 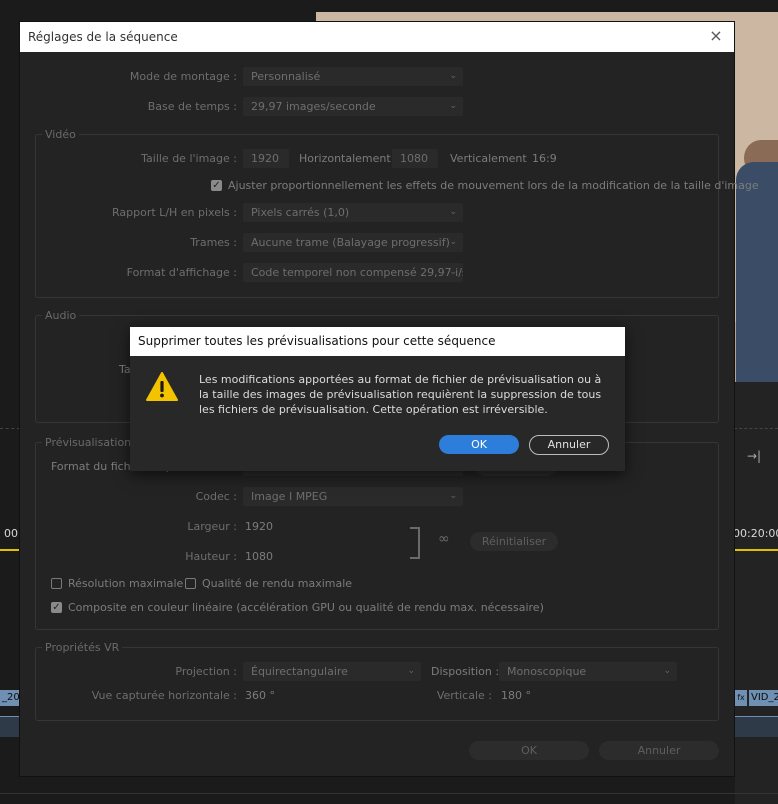 What do you see at coordinates (544, 158) in the screenshot?
I see `aspect-ratio-text: 16:9` at bounding box center [544, 158].